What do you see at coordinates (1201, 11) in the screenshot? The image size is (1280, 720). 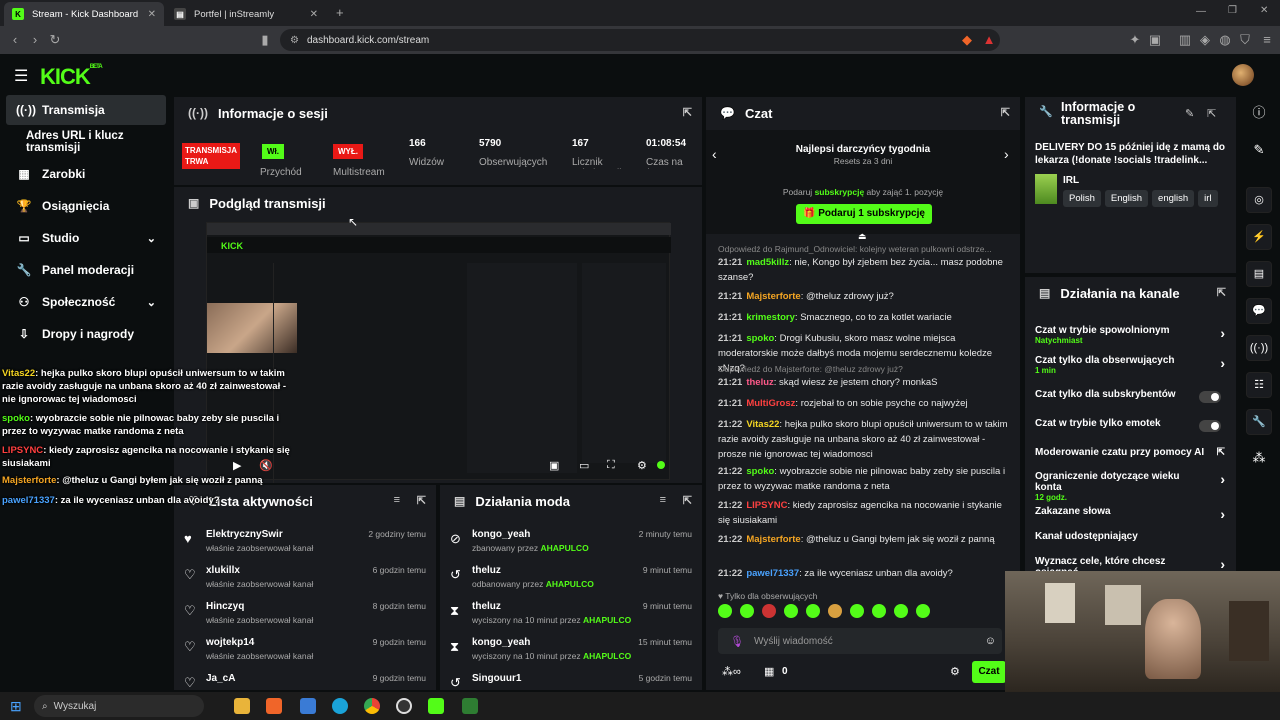 I see `minimize-icon: —` at bounding box center [1201, 11].